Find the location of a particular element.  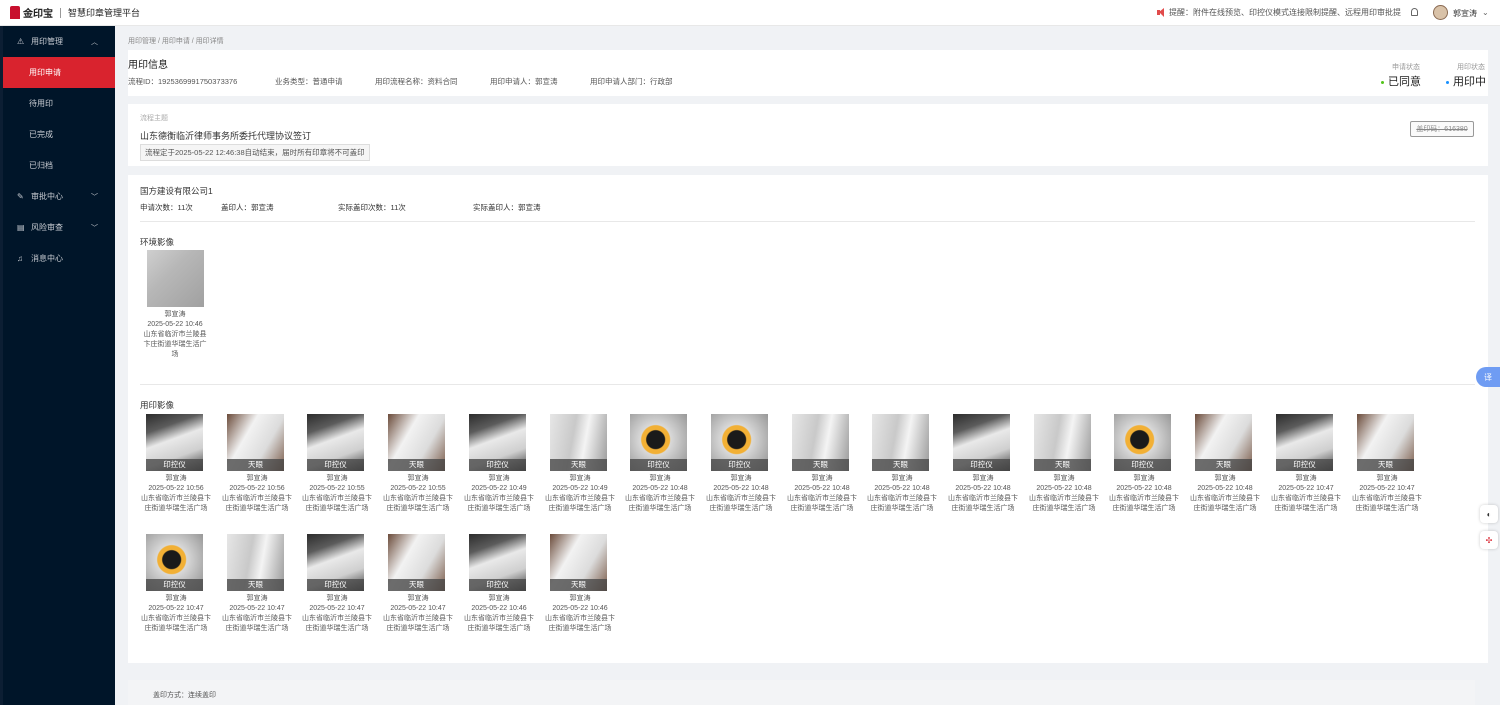

logo: 金印宝 is located at coordinates (31, 12).